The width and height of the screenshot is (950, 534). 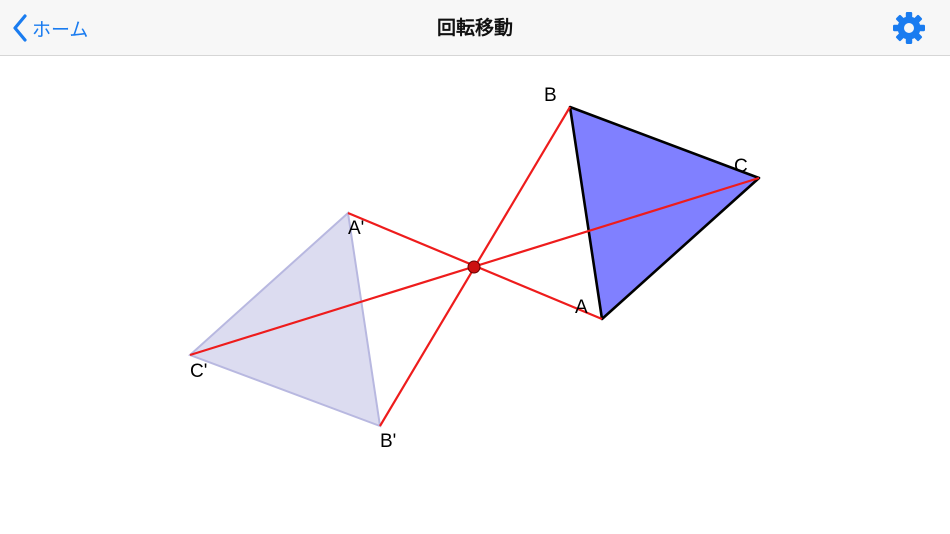 I want to click on rotation-center-point, so click(x=474, y=267).